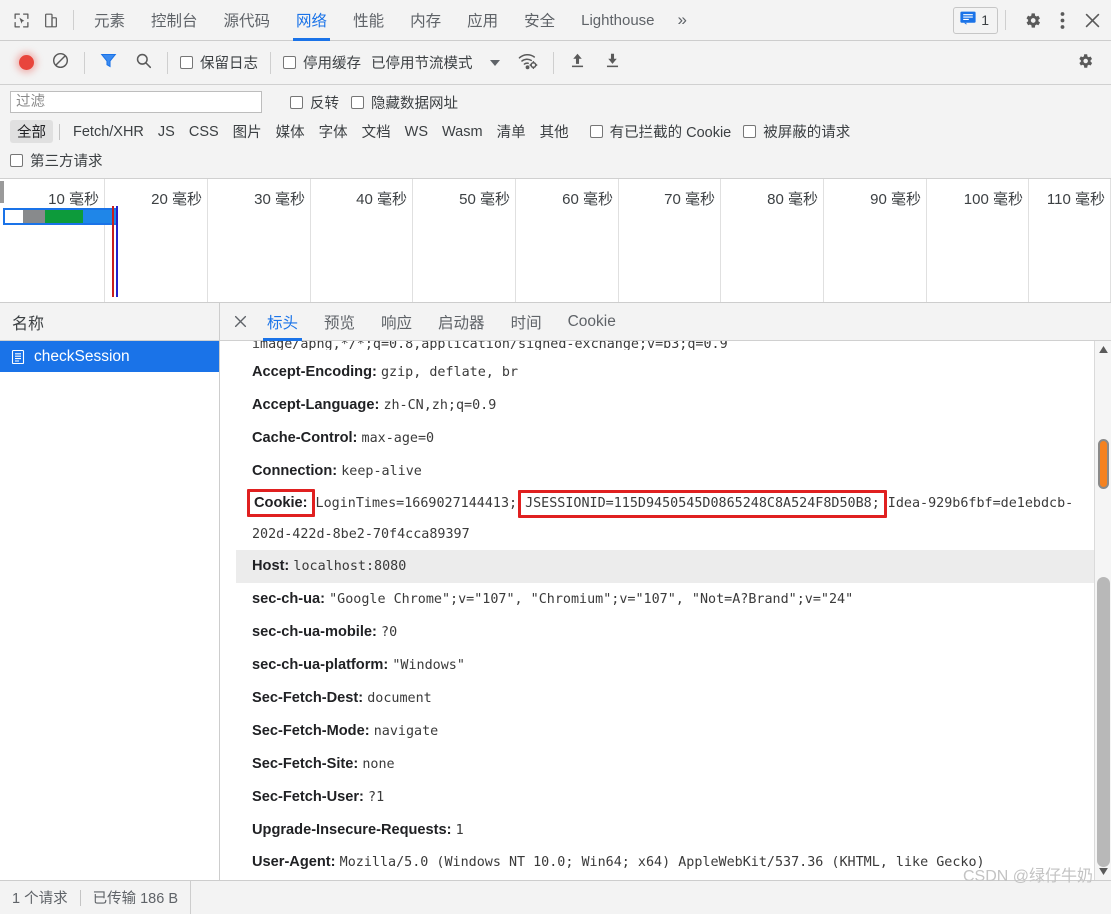  What do you see at coordinates (109, 610) in the screenshot?
I see `request-list: checkSession` at bounding box center [109, 610].